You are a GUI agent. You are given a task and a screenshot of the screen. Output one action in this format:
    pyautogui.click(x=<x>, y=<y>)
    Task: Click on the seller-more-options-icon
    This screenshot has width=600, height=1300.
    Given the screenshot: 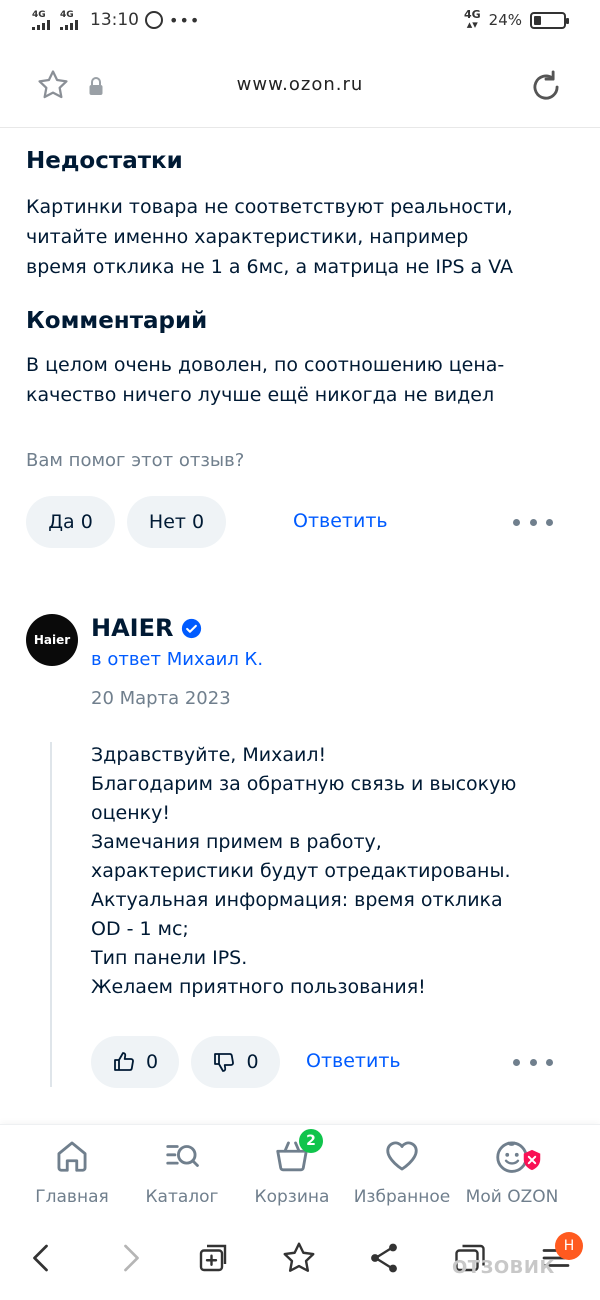 What is the action you would take?
    pyautogui.click(x=533, y=1062)
    